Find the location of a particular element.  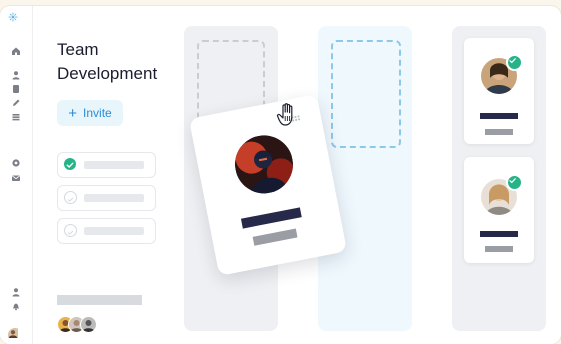

drop-zone-active is located at coordinates (366, 94).